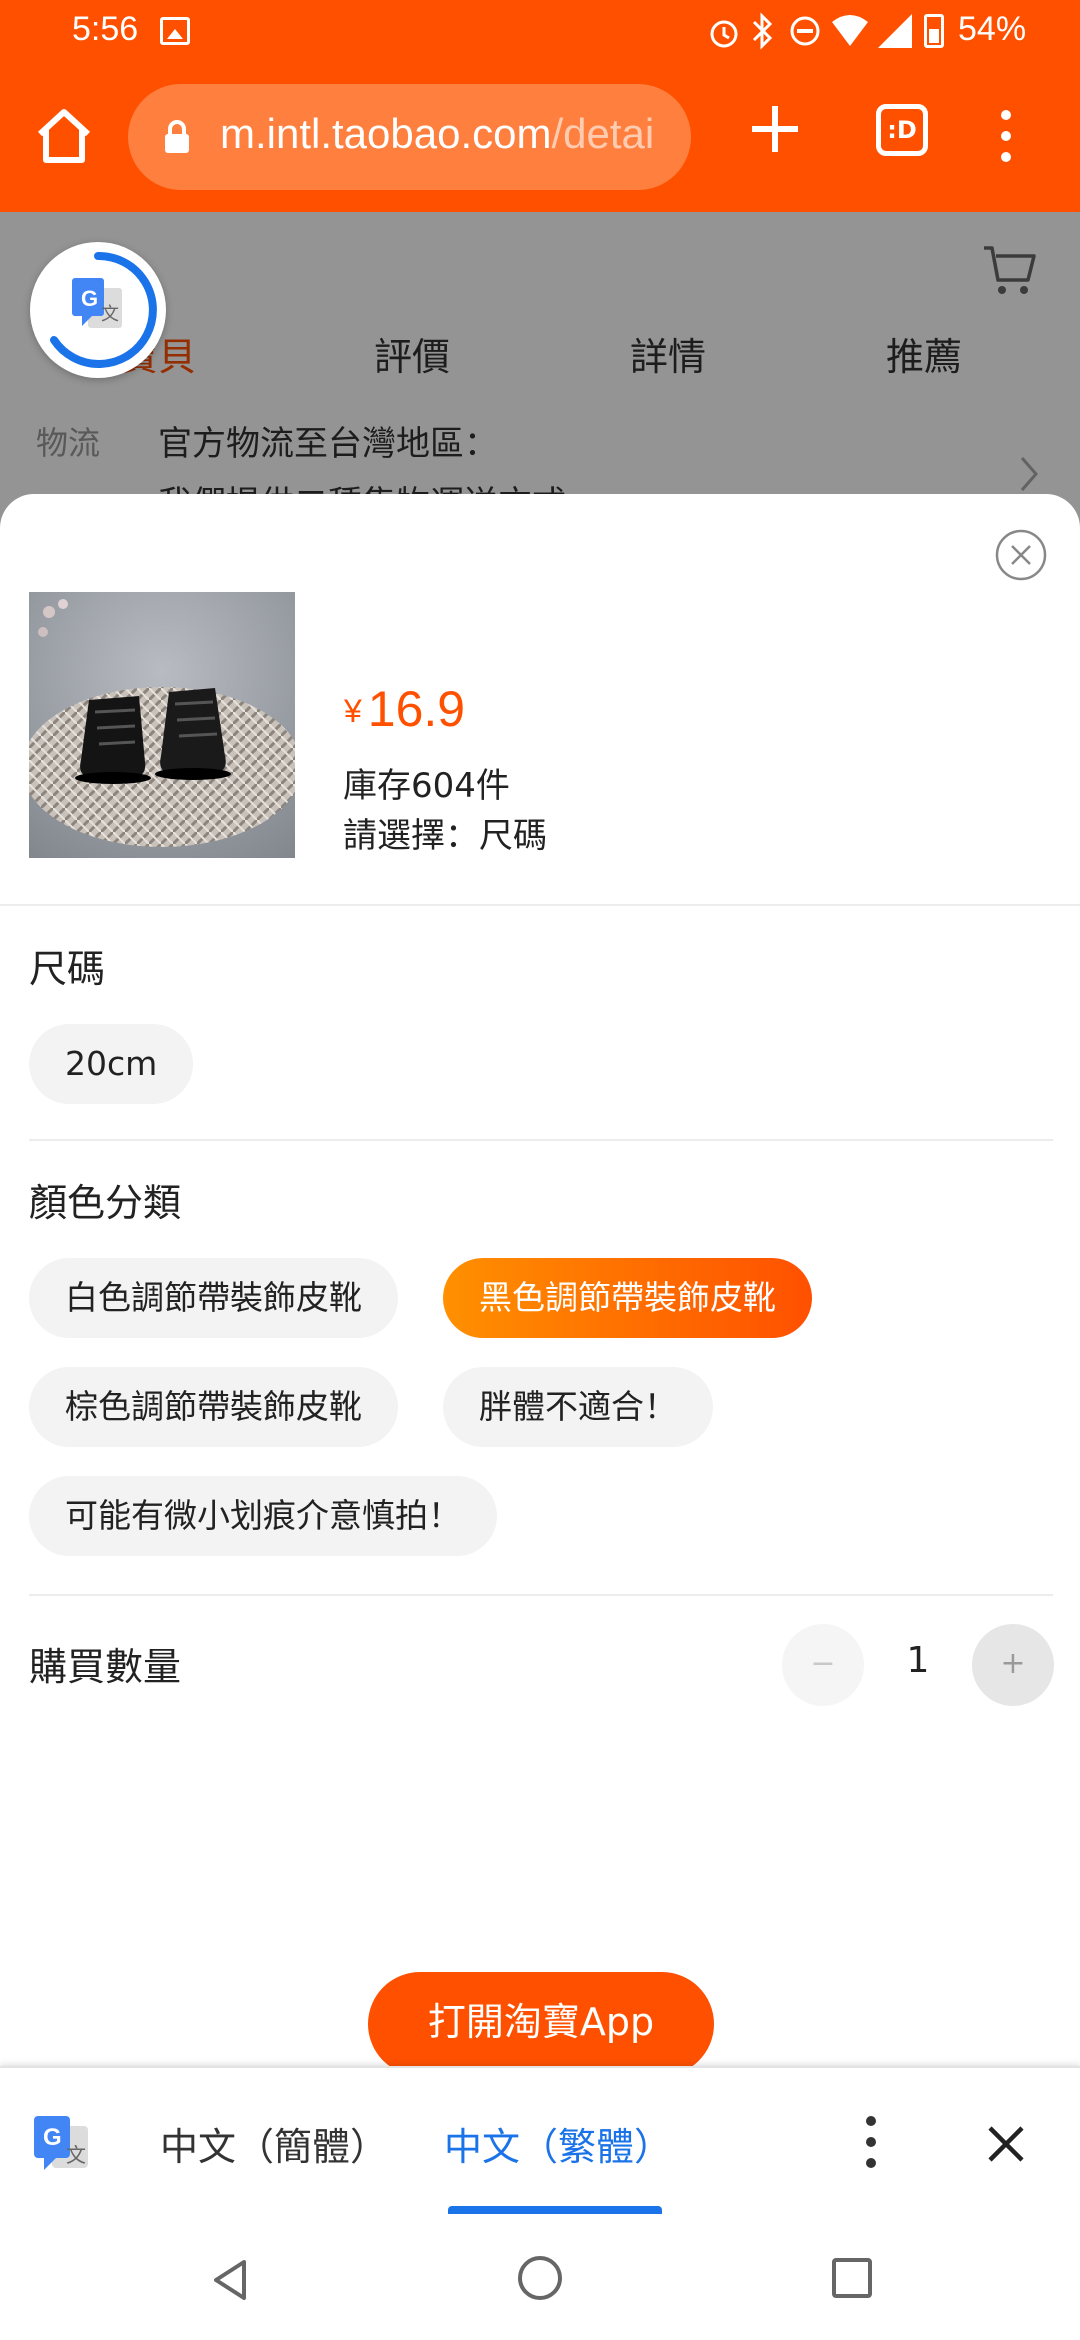 This screenshot has height=2340, width=1080. I want to click on bluetooth-icon, so click(762, 31).